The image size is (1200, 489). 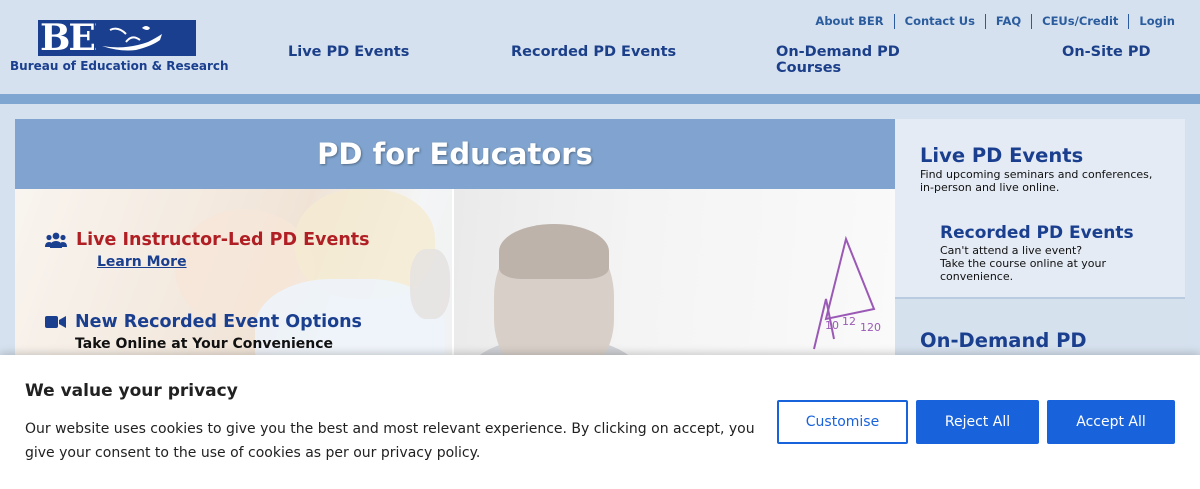 I want to click on faq-link: FAQ, so click(x=1007, y=21).